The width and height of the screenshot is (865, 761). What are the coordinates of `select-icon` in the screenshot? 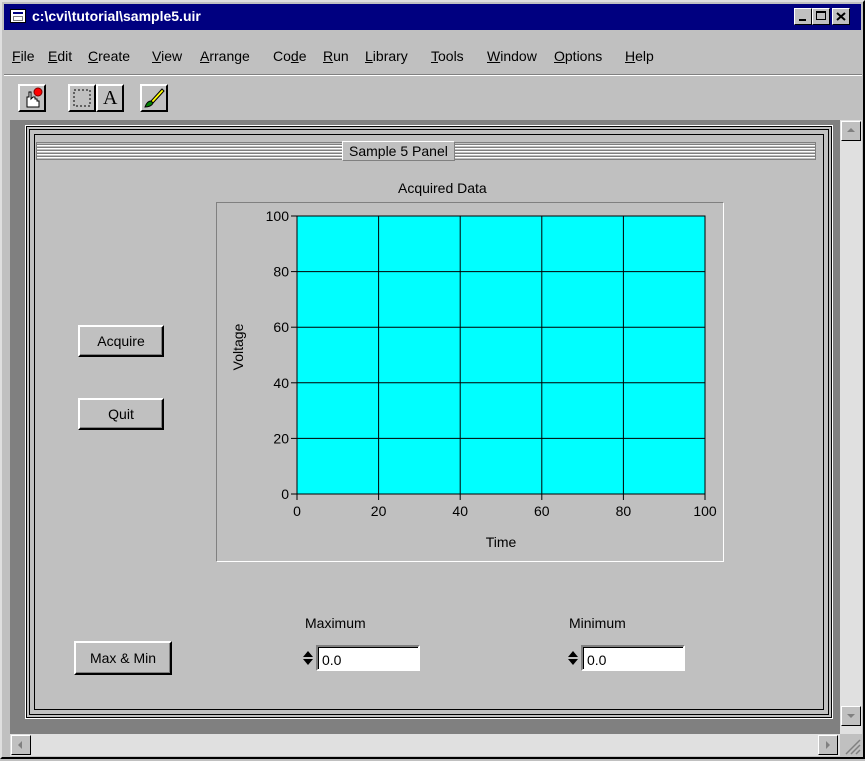 It's located at (82, 98).